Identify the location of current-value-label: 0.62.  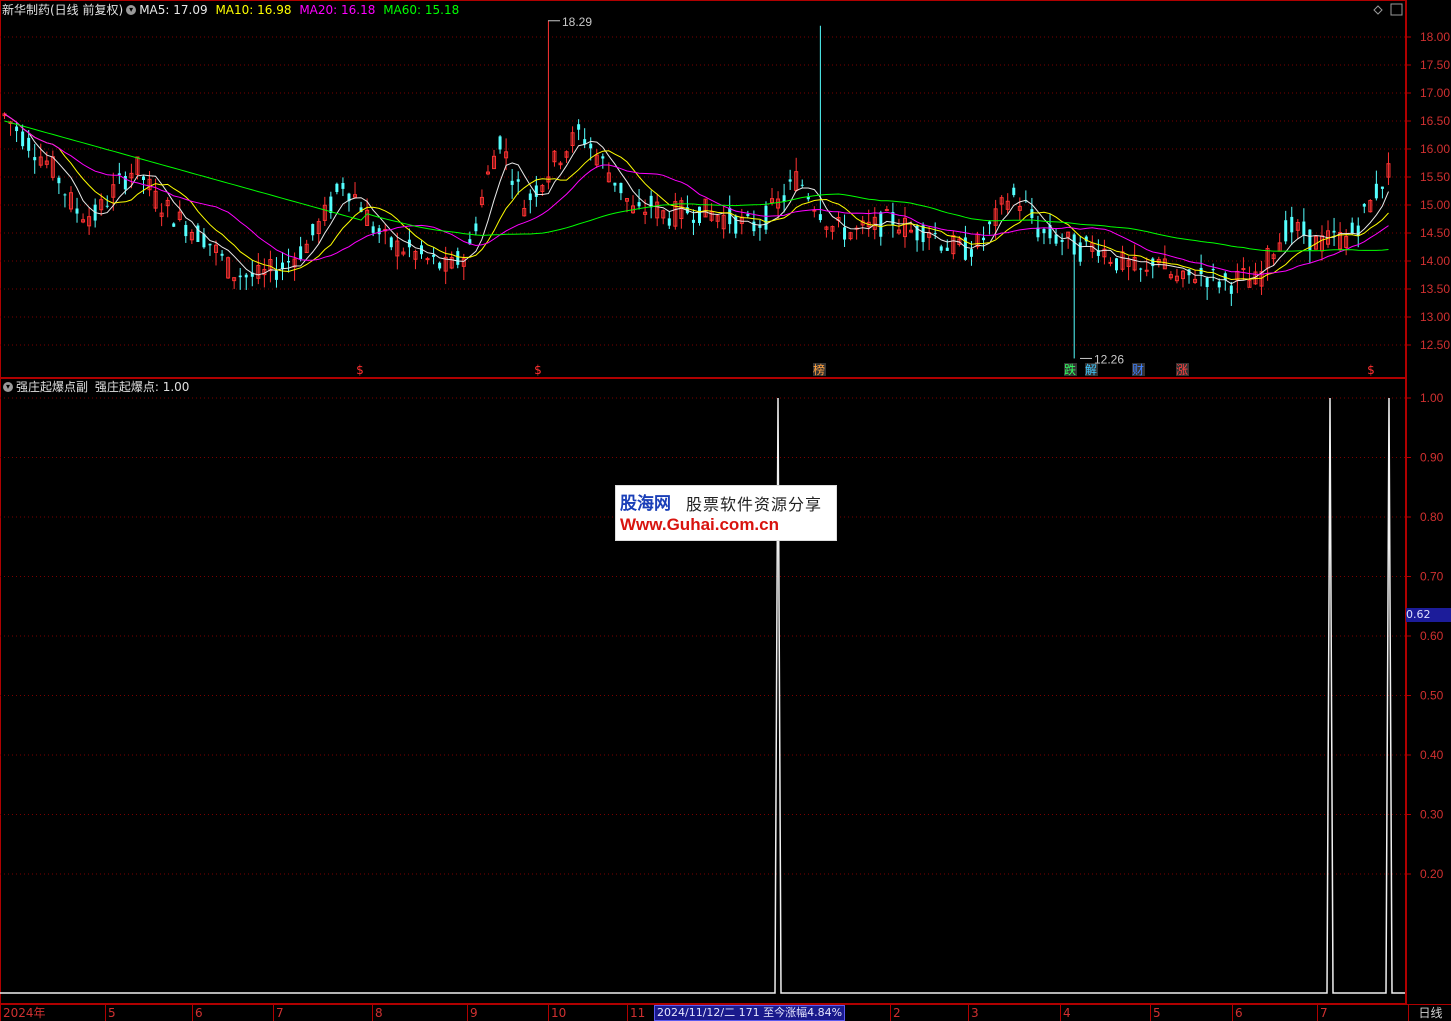
(1428, 615).